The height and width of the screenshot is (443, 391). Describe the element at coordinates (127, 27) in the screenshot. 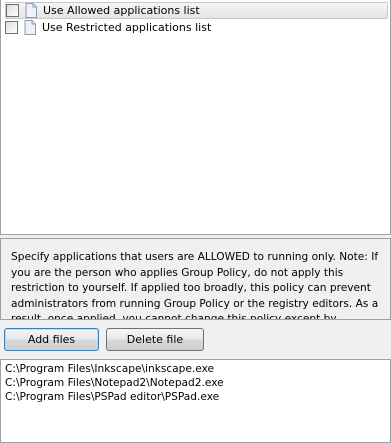

I see `option-label: Use Restricted applications list` at that location.